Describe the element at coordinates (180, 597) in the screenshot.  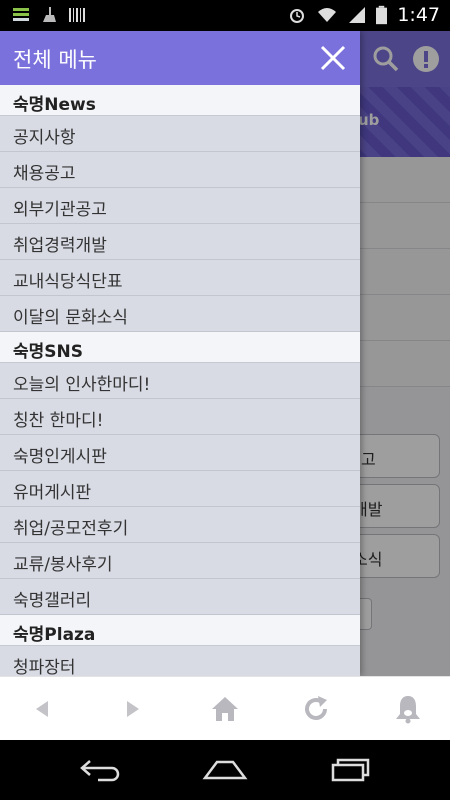
I see `menu-item: 숙명갤러리` at that location.